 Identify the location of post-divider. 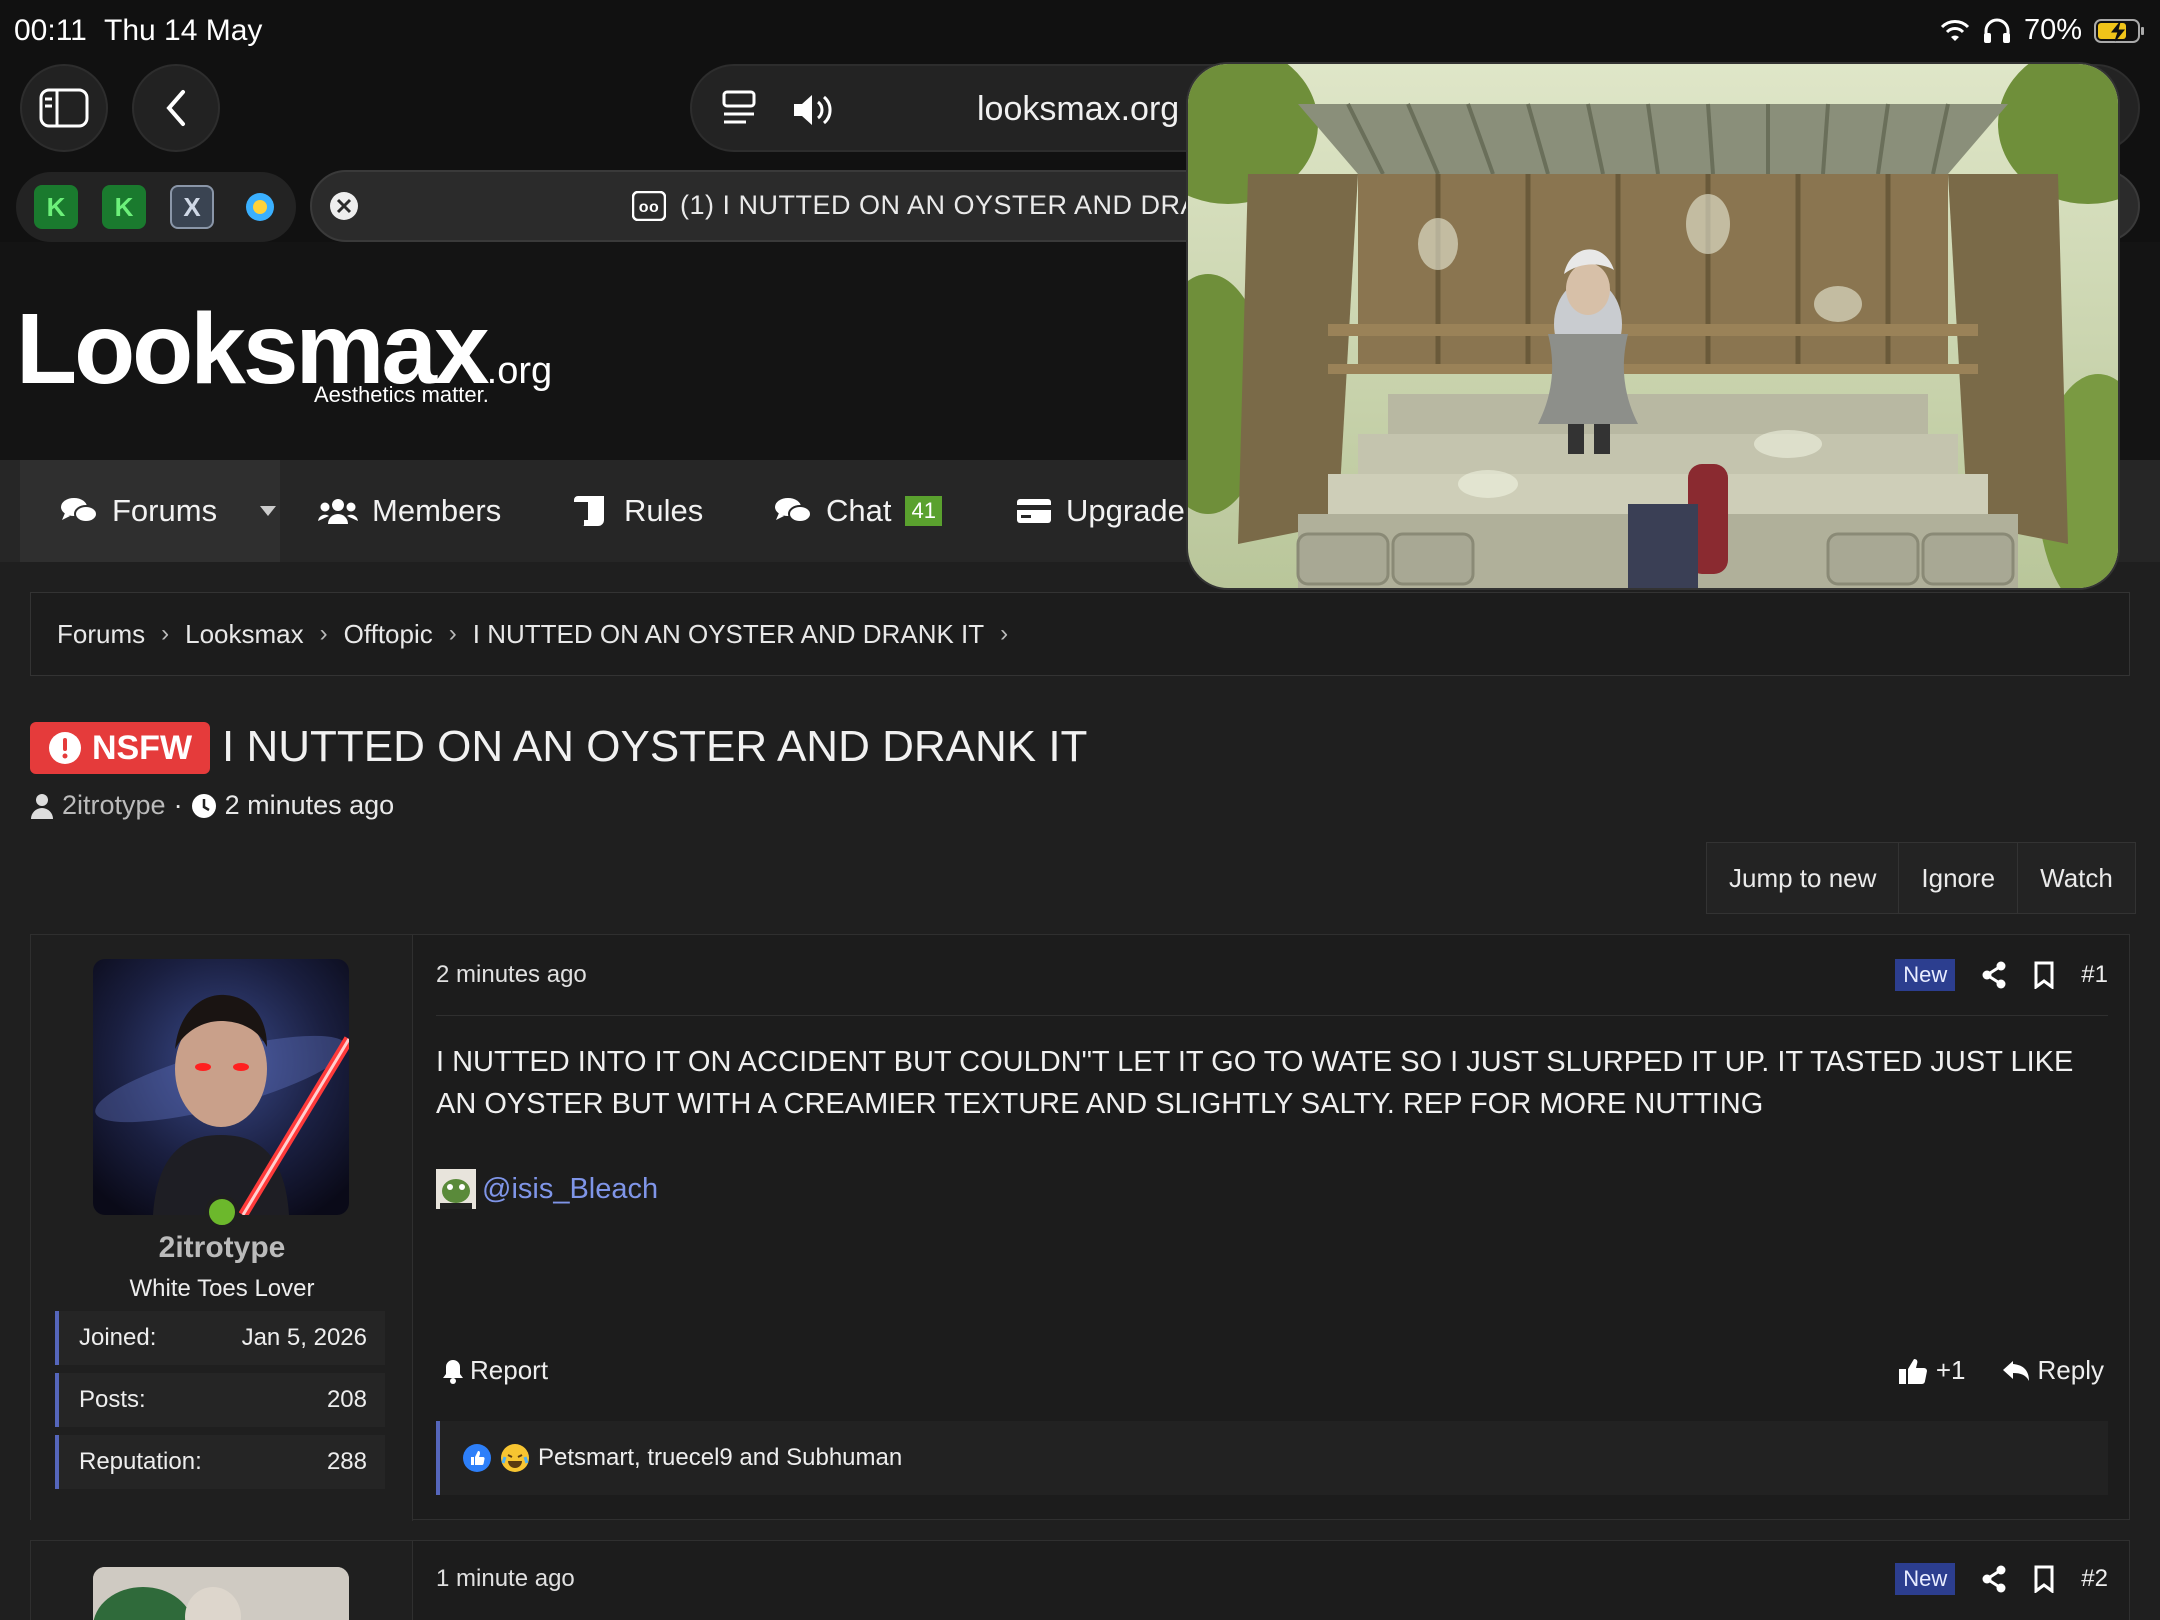
(1272, 1015).